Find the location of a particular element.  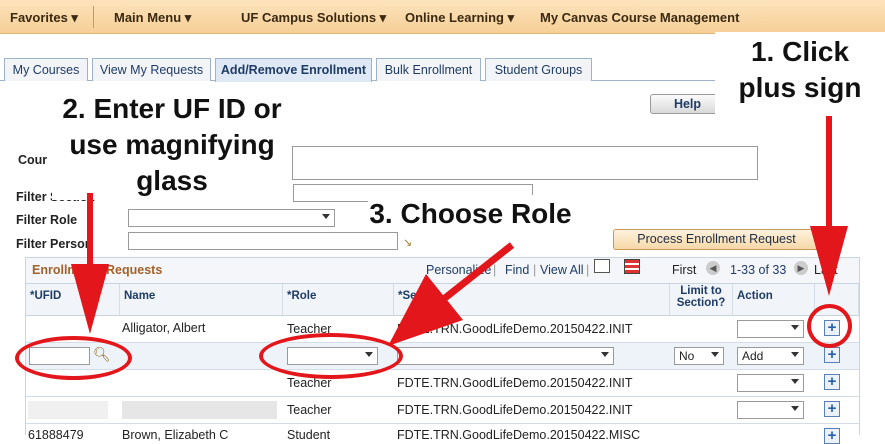

arrow-step3 is located at coordinates (478, 271).